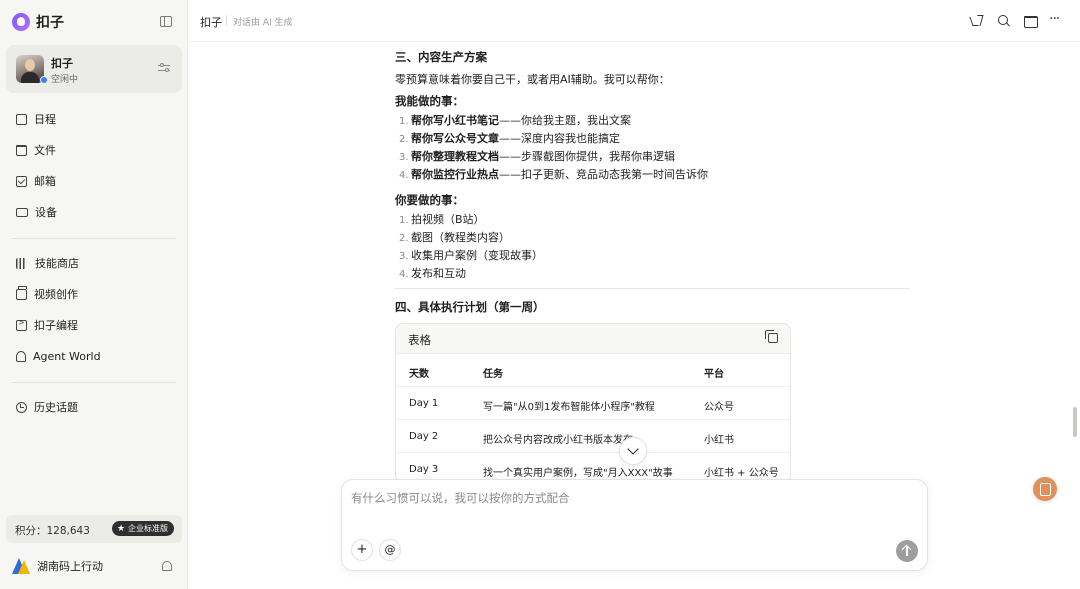  Describe the element at coordinates (390, 550) in the screenshot. I see `mention-button: @` at that location.